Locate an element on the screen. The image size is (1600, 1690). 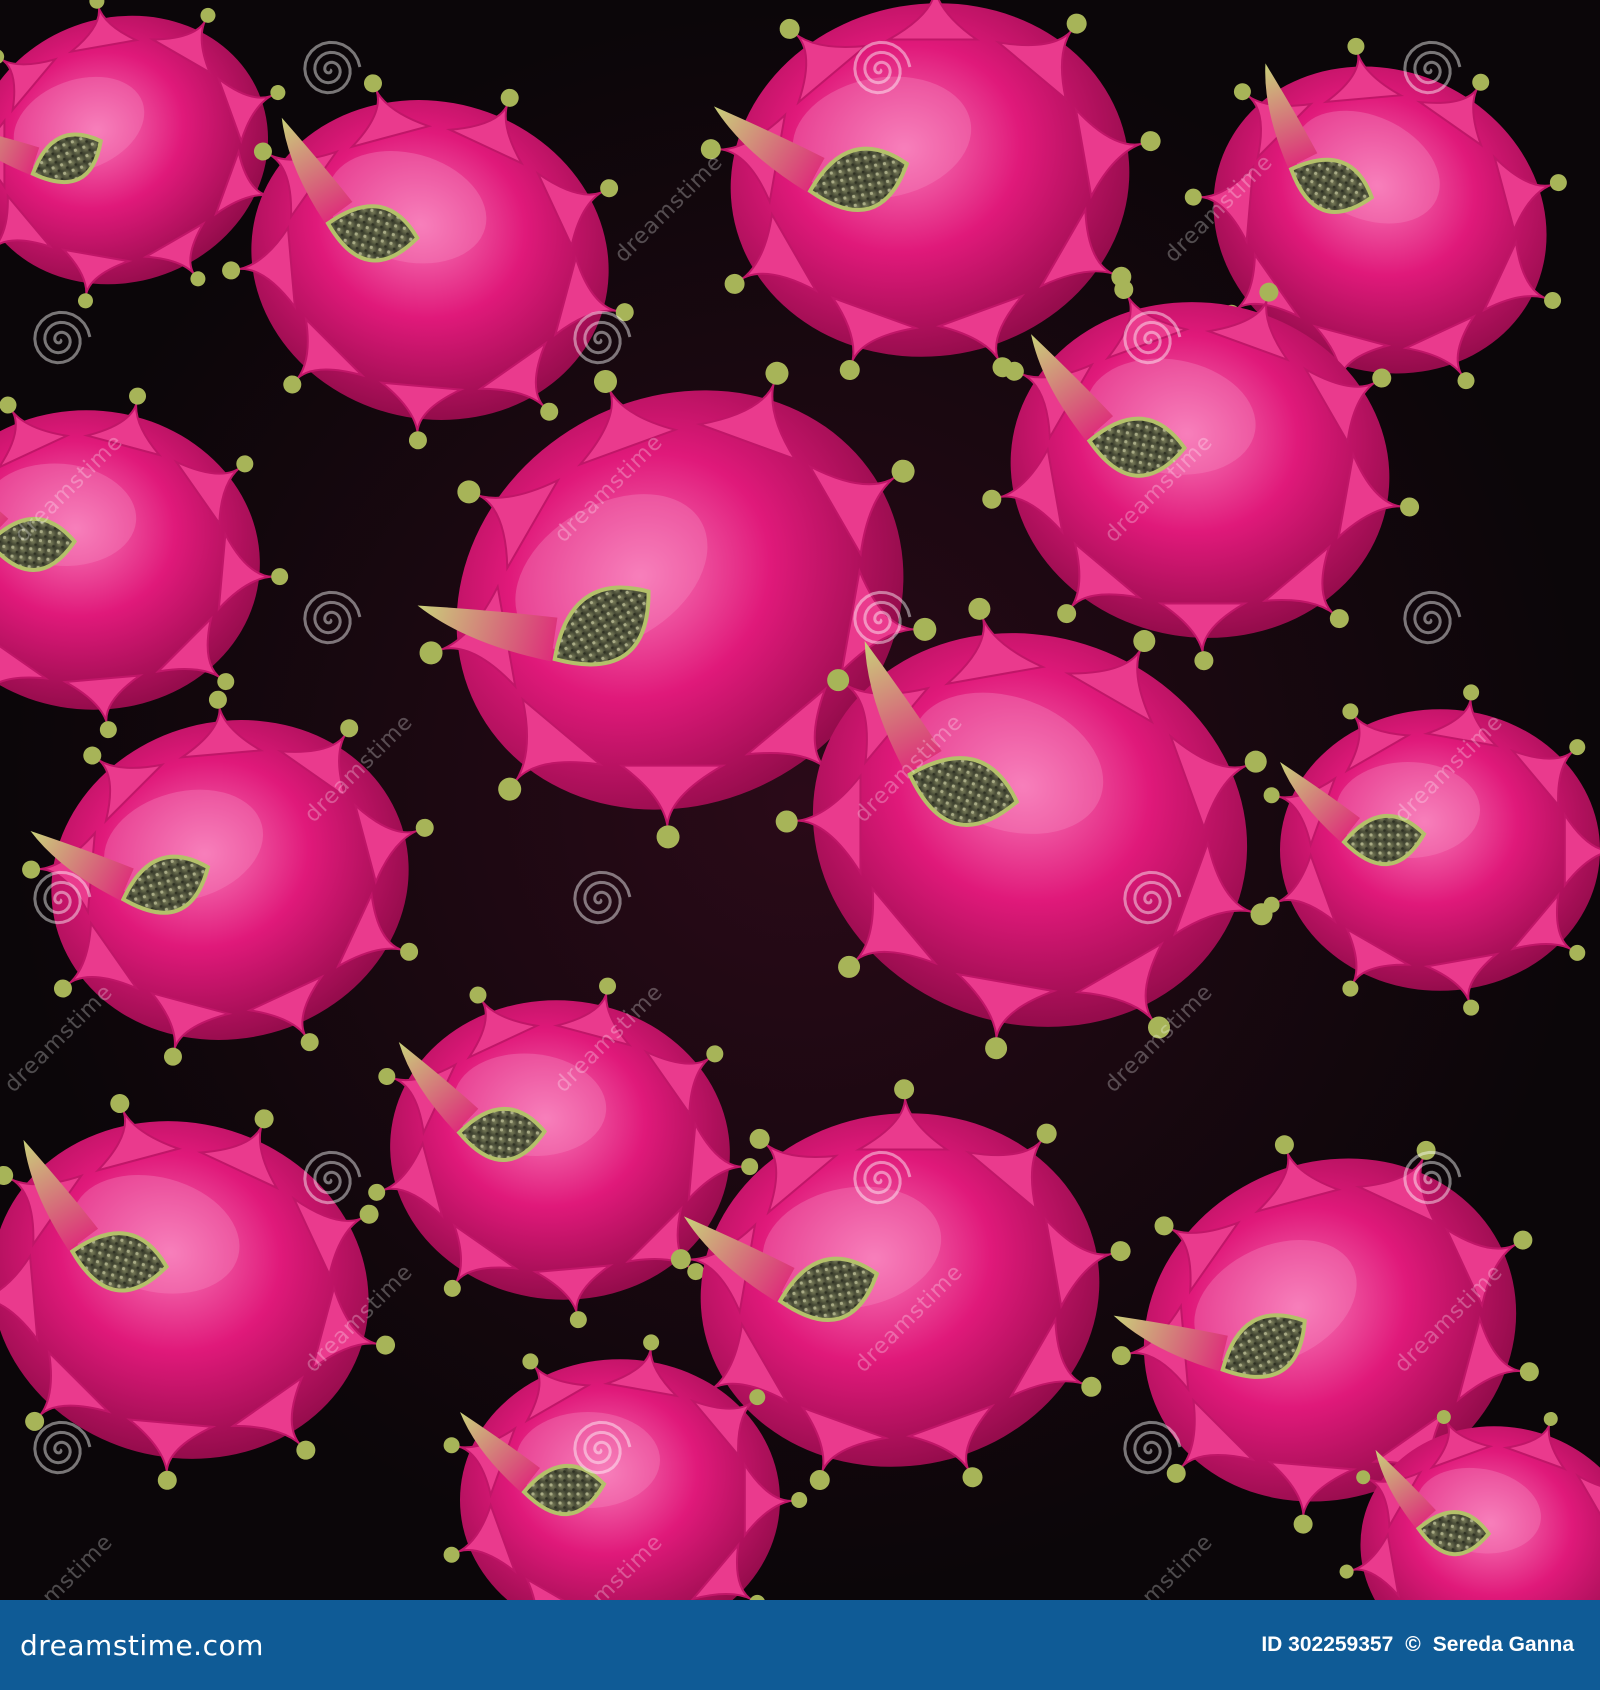
author-name: Sereda Ganna is located at coordinates (1503, 1644).